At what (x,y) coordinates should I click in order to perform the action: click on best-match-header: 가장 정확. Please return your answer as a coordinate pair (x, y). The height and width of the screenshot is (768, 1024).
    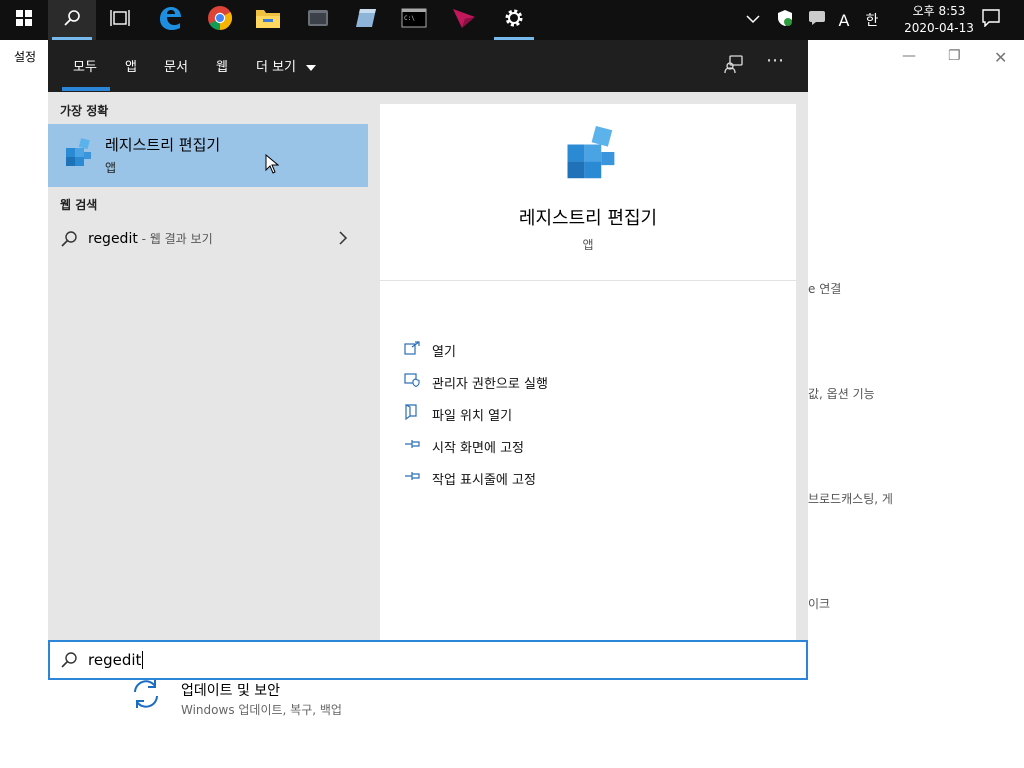
    Looking at the image, I should click on (84, 111).